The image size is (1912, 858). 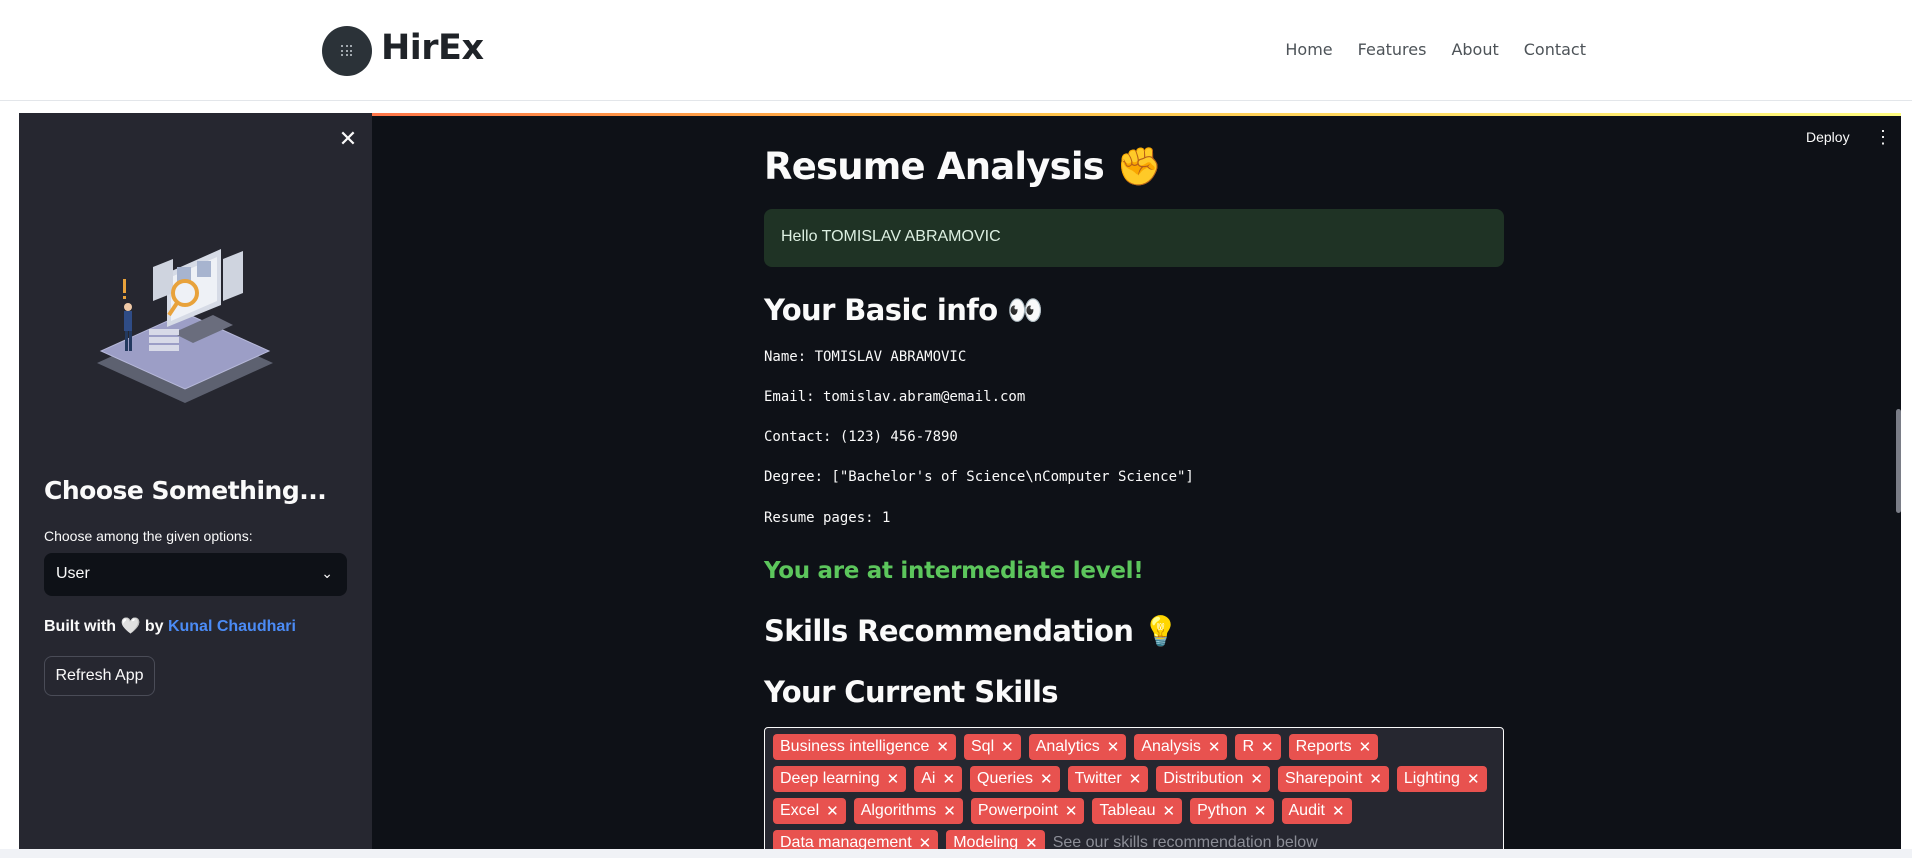 I want to click on user-type-select: User ⌄, so click(x=195, y=574).